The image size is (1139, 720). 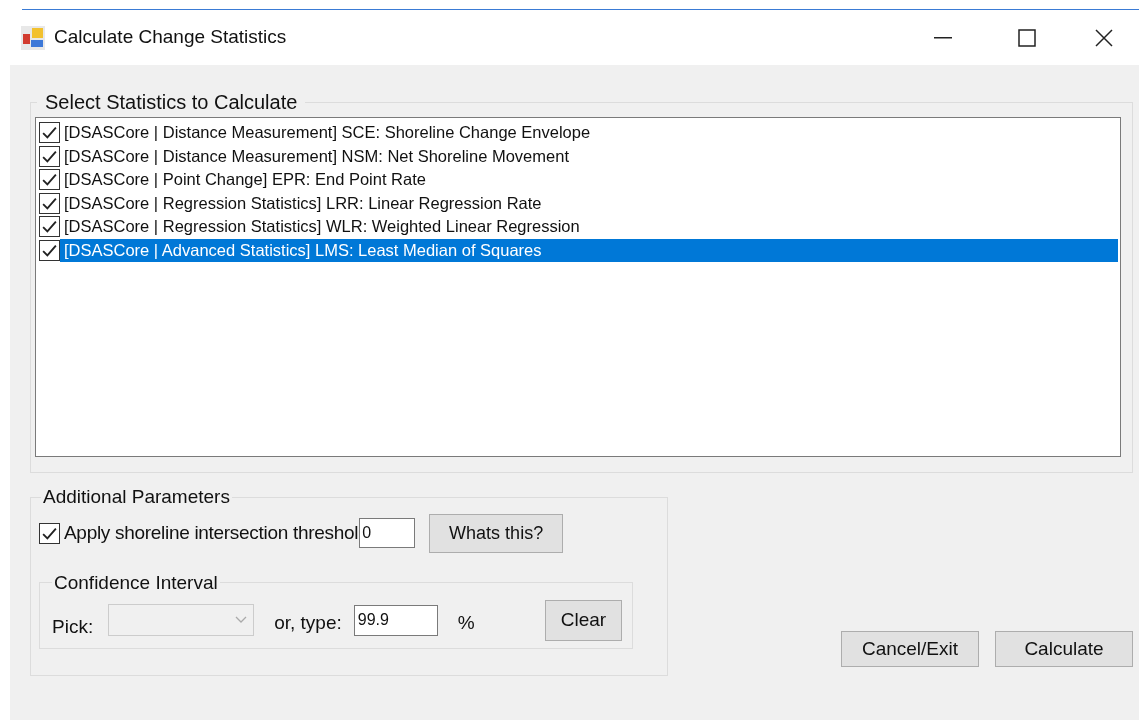 What do you see at coordinates (589, 156) in the screenshot?
I see `list-item: [DSASCore | Distance Measurement] NSM: Net Shoreline Movement` at bounding box center [589, 156].